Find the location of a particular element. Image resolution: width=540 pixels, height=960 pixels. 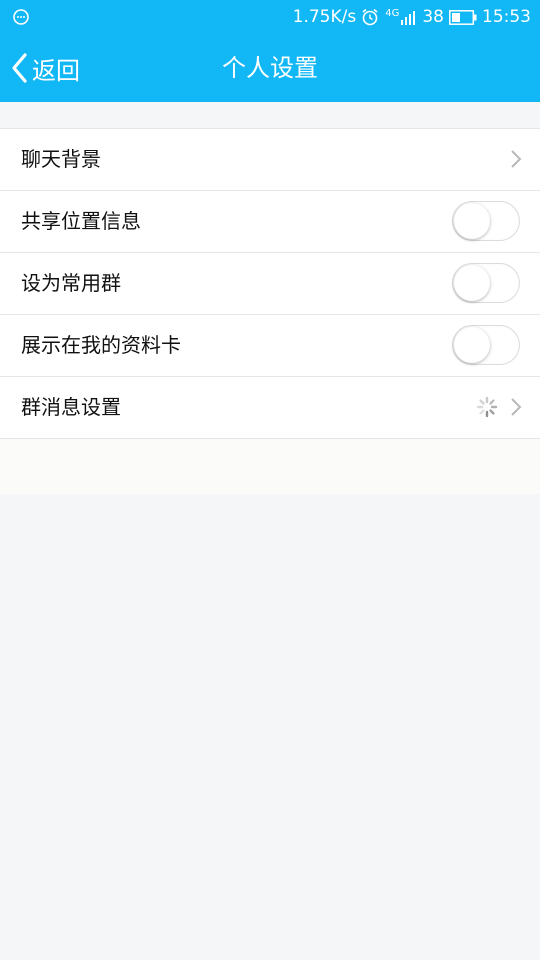

footer-space is located at coordinates (270, 466).